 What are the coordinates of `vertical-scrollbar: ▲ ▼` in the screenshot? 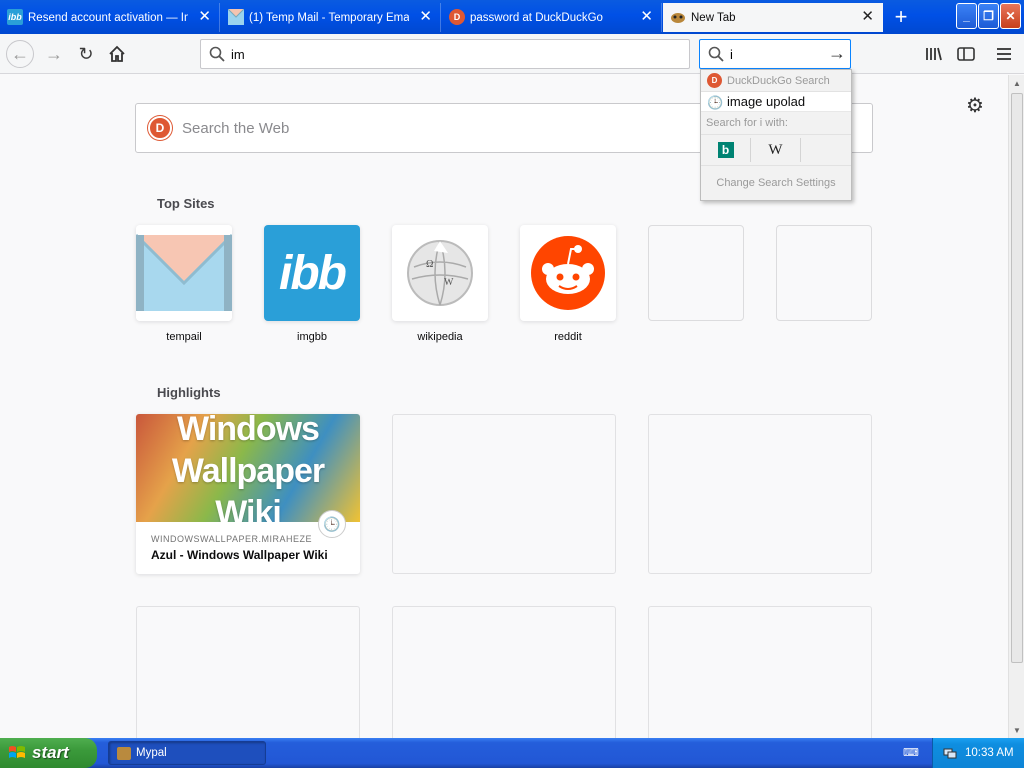 It's located at (1016, 406).